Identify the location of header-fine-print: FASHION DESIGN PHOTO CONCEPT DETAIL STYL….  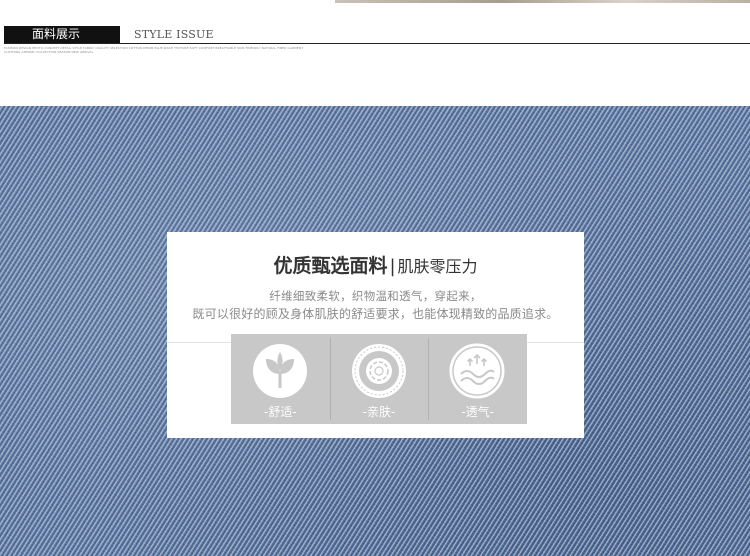
(154, 50).